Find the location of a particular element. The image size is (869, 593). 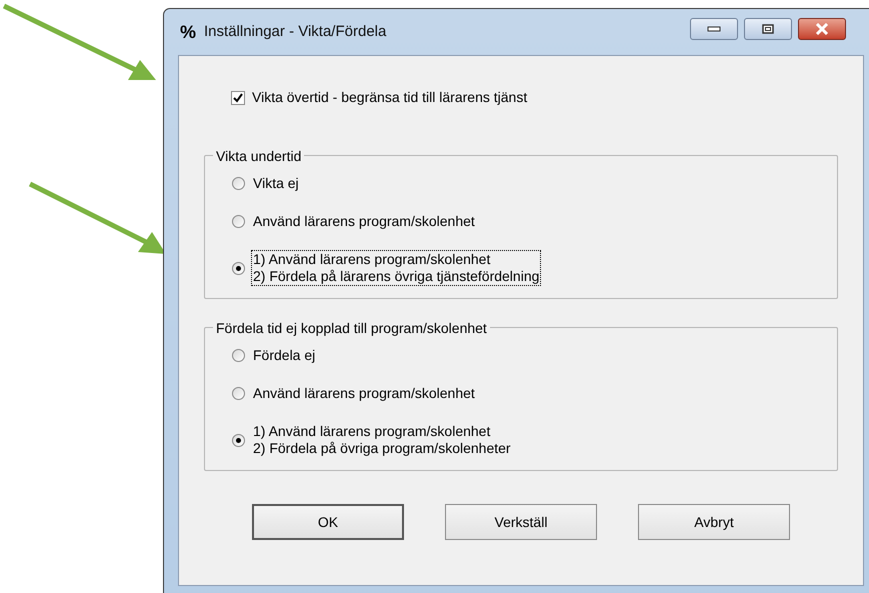

option-label: 1) Använd lärarens program/skolenhet 2) Fördela på övriga program/skolenheter is located at coordinates (382, 440).